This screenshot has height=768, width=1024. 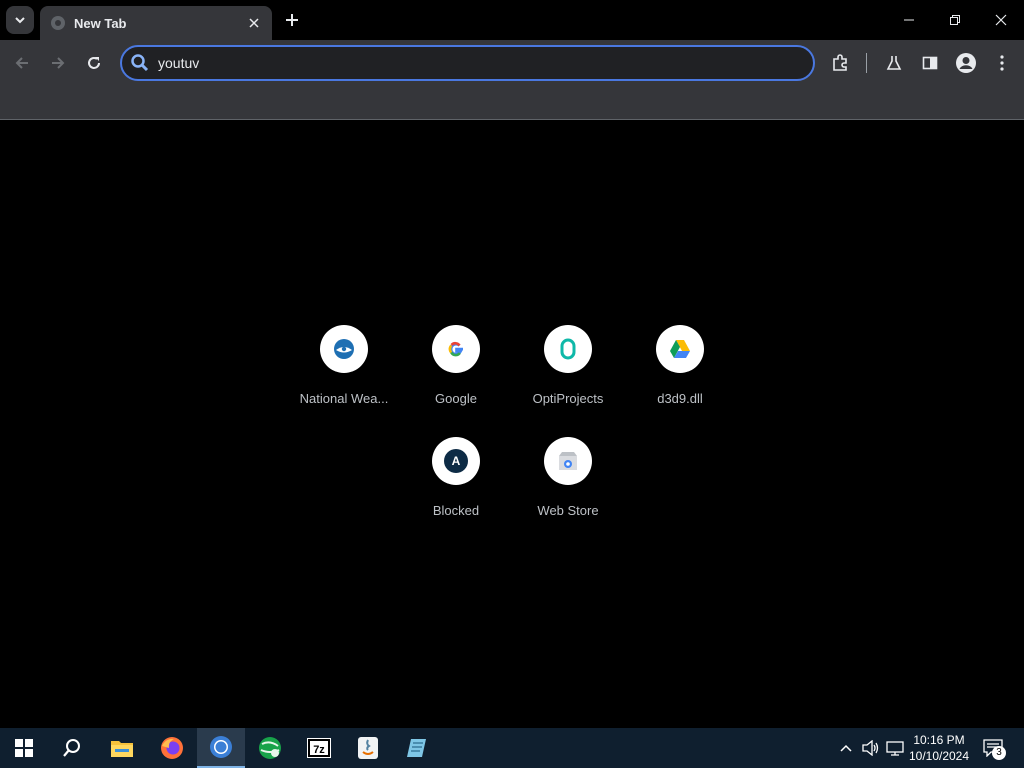 What do you see at coordinates (512, 748) in the screenshot?
I see `windows-taskbar: 7z 10:16 PM 10/10/2024 3` at bounding box center [512, 748].